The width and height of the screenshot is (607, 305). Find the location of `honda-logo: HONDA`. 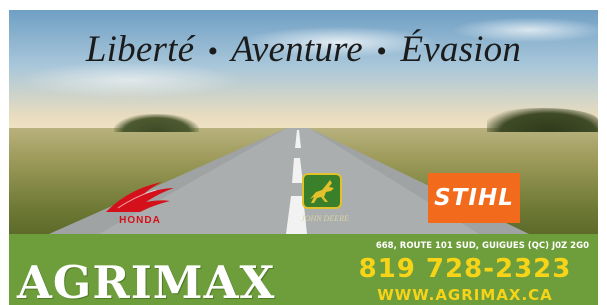

honda-logo: HONDA is located at coordinates (140, 203).